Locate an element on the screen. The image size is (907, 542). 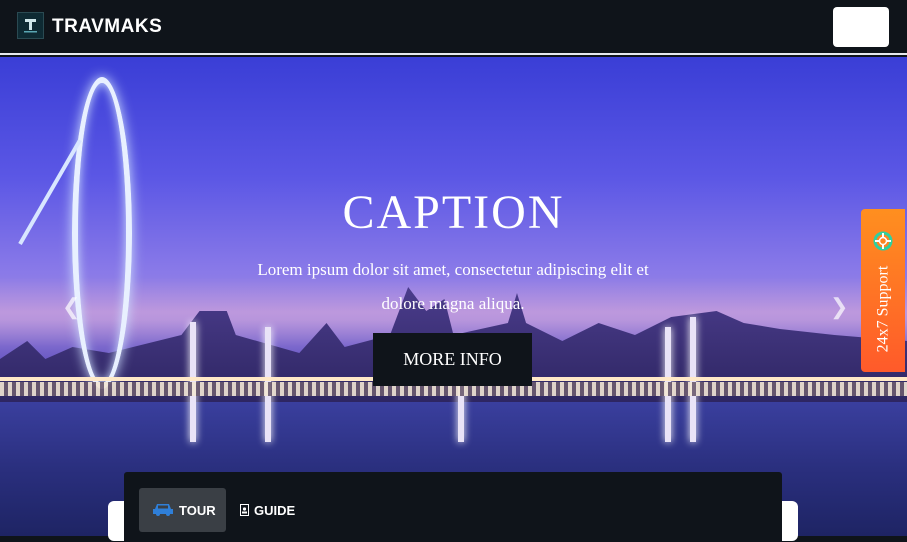
brand-name: TRAVMAKS is located at coordinates (107, 27).